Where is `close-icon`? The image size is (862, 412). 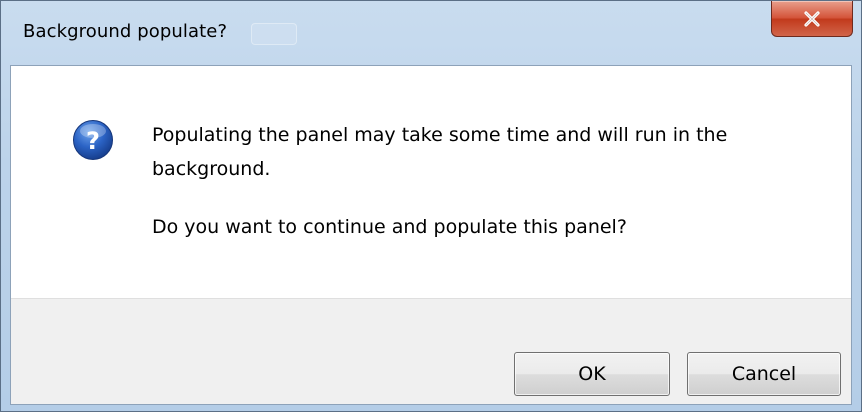
close-icon is located at coordinates (812, 18).